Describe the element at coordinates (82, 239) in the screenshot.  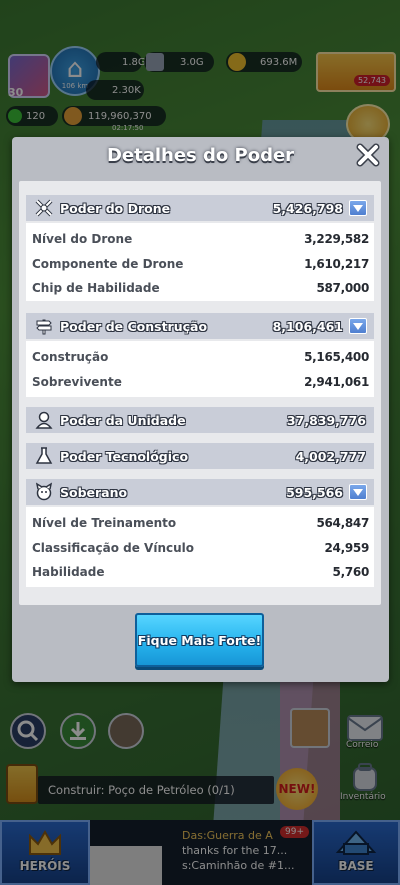
I see `row-label: Nível do Drone` at that location.